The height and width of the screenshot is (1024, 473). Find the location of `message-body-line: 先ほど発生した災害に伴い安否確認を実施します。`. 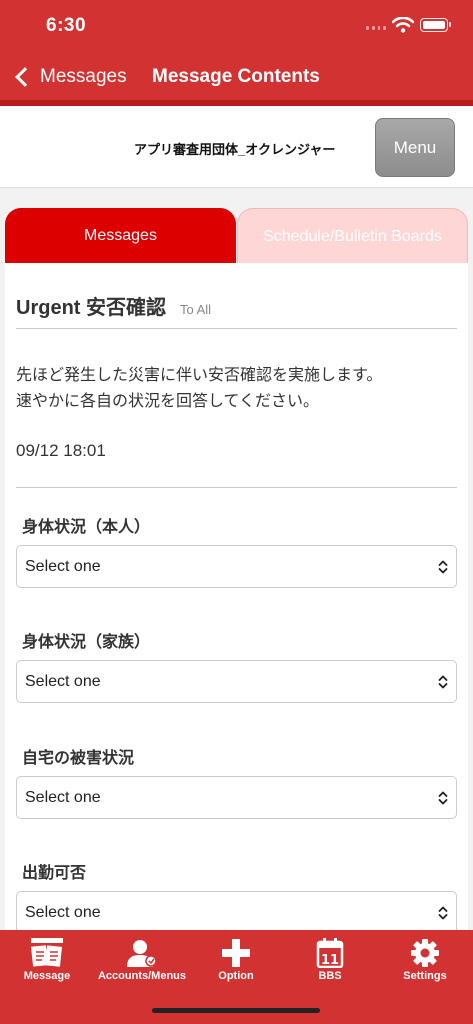

message-body-line: 先ほど発生した災害に伴い安否確認を実施します。 is located at coordinates (199, 375).